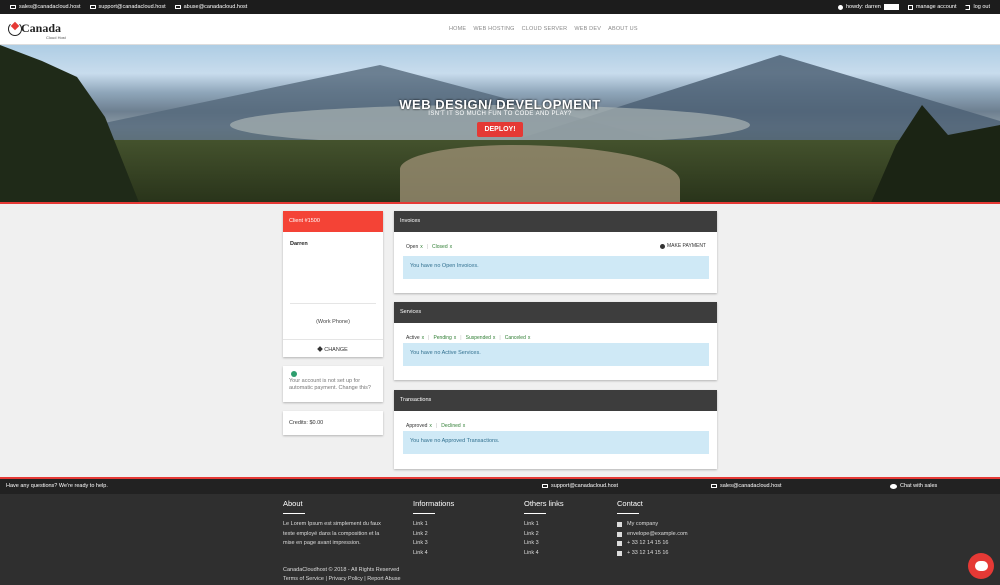 This screenshot has height=585, width=1000. I want to click on chat-link: Chat with sales, so click(913, 486).